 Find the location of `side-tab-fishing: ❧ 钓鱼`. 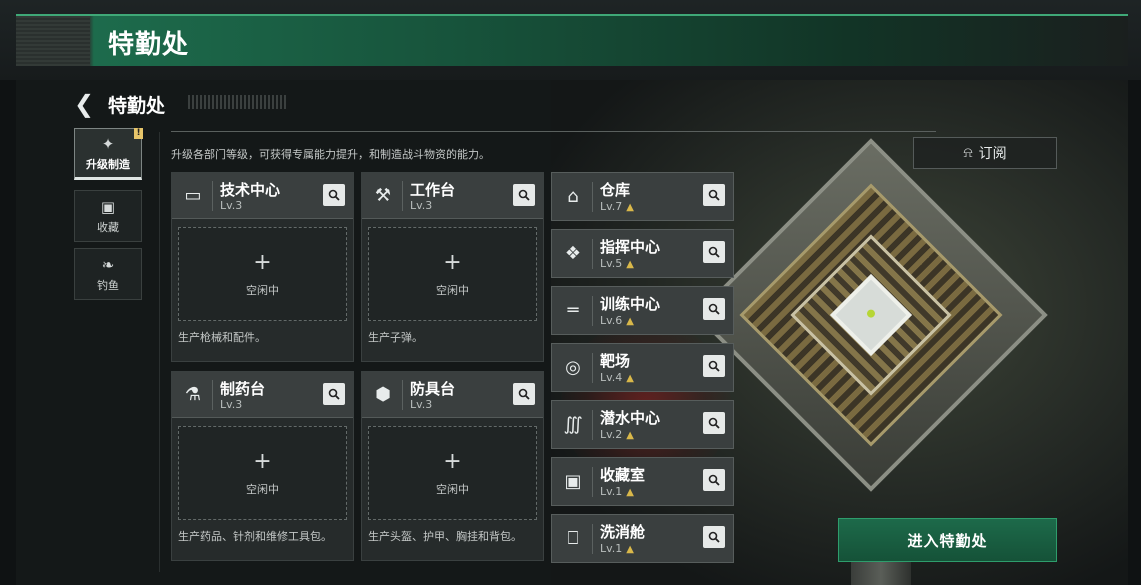

side-tab-fishing: ❧ 钓鱼 is located at coordinates (108, 274).